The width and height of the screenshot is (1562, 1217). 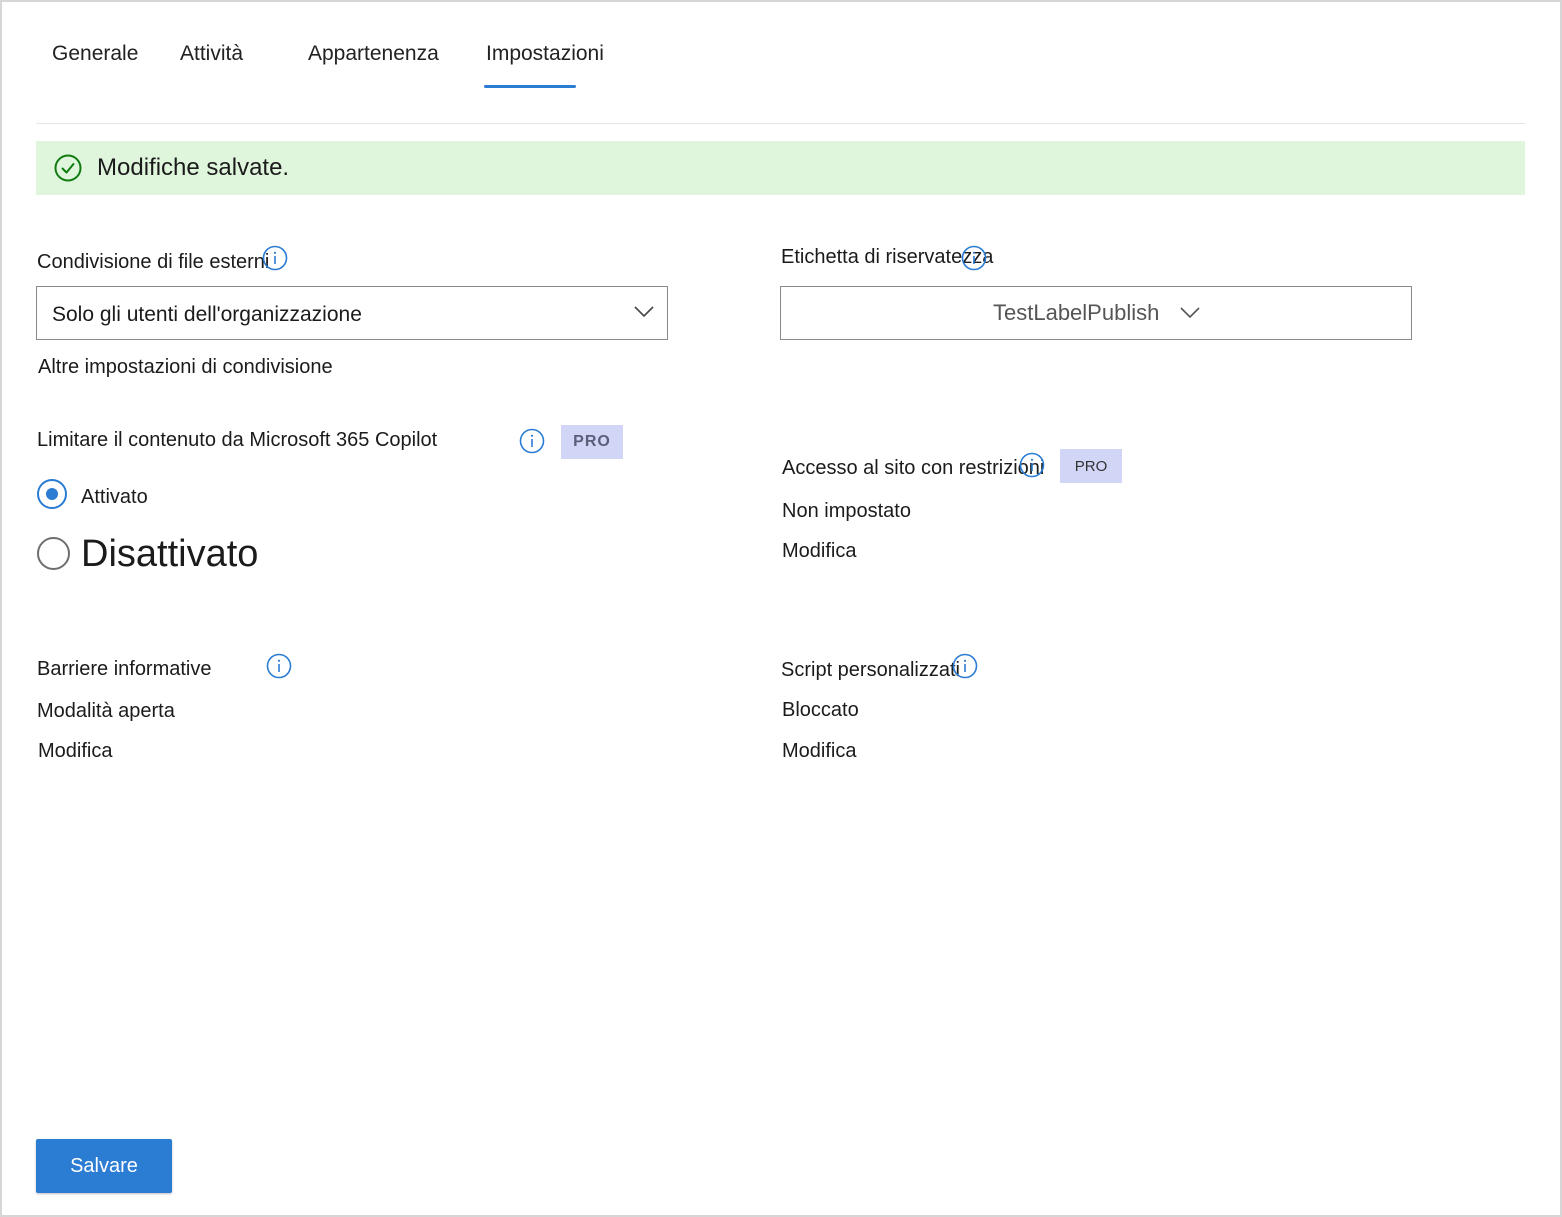 I want to click on tabs-divider, so click(x=780, y=123).